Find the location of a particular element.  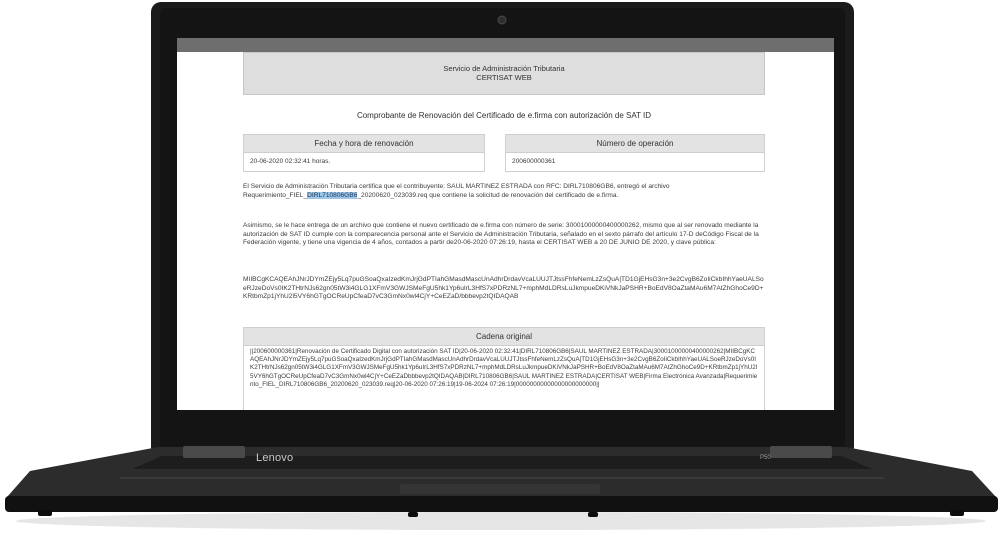

hinge-left is located at coordinates (214, 452).